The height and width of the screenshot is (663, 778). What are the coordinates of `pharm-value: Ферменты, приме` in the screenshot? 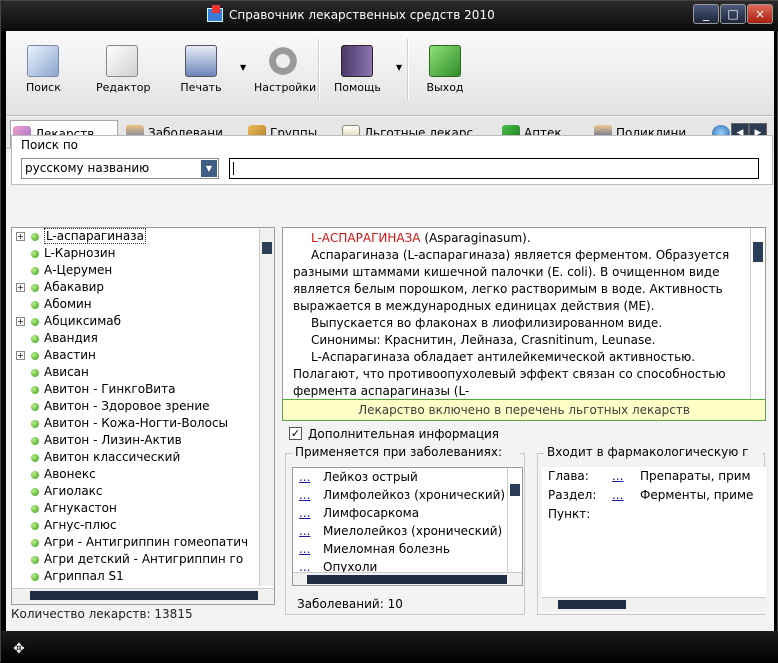 It's located at (697, 495).